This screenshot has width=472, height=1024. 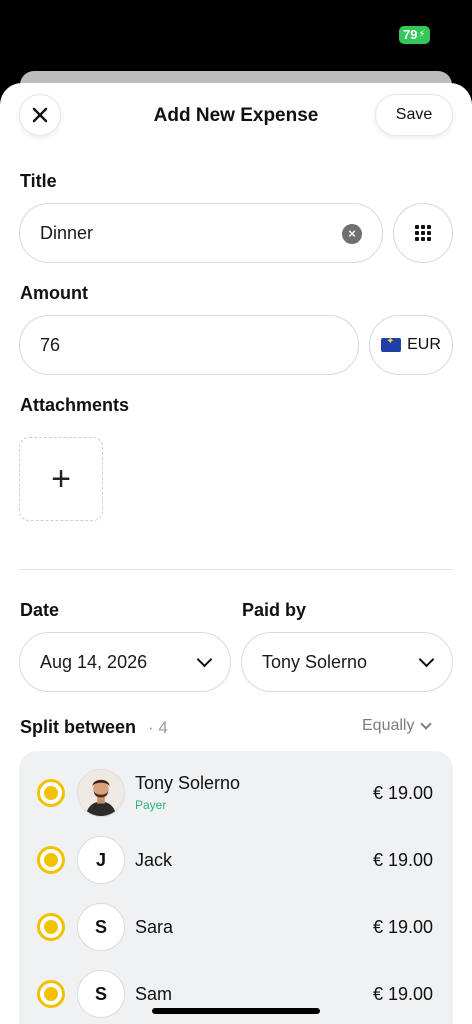 I want to click on split-count: · 4, so click(x=158, y=727).